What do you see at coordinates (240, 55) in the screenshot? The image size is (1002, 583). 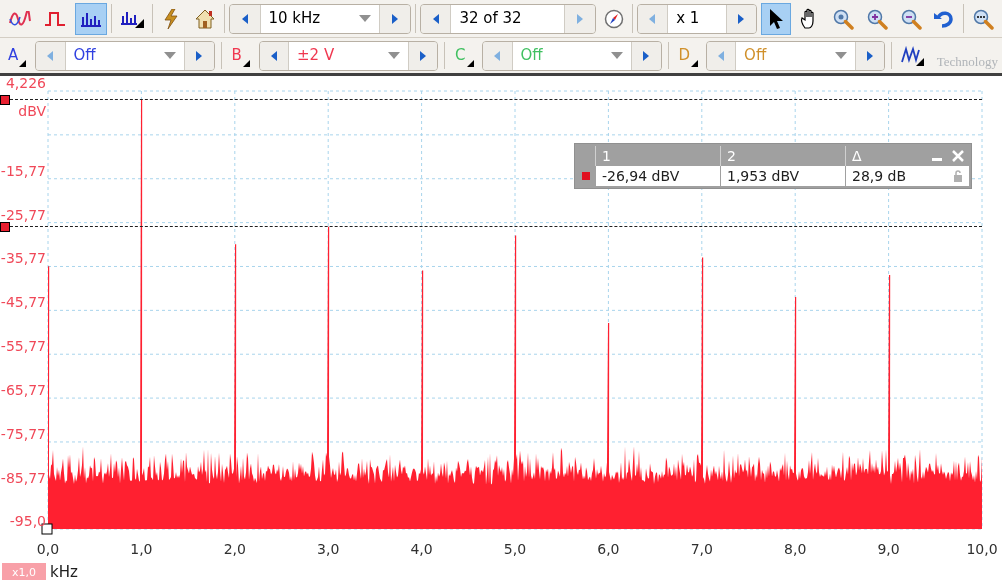 I see `channel-button: B` at bounding box center [240, 55].